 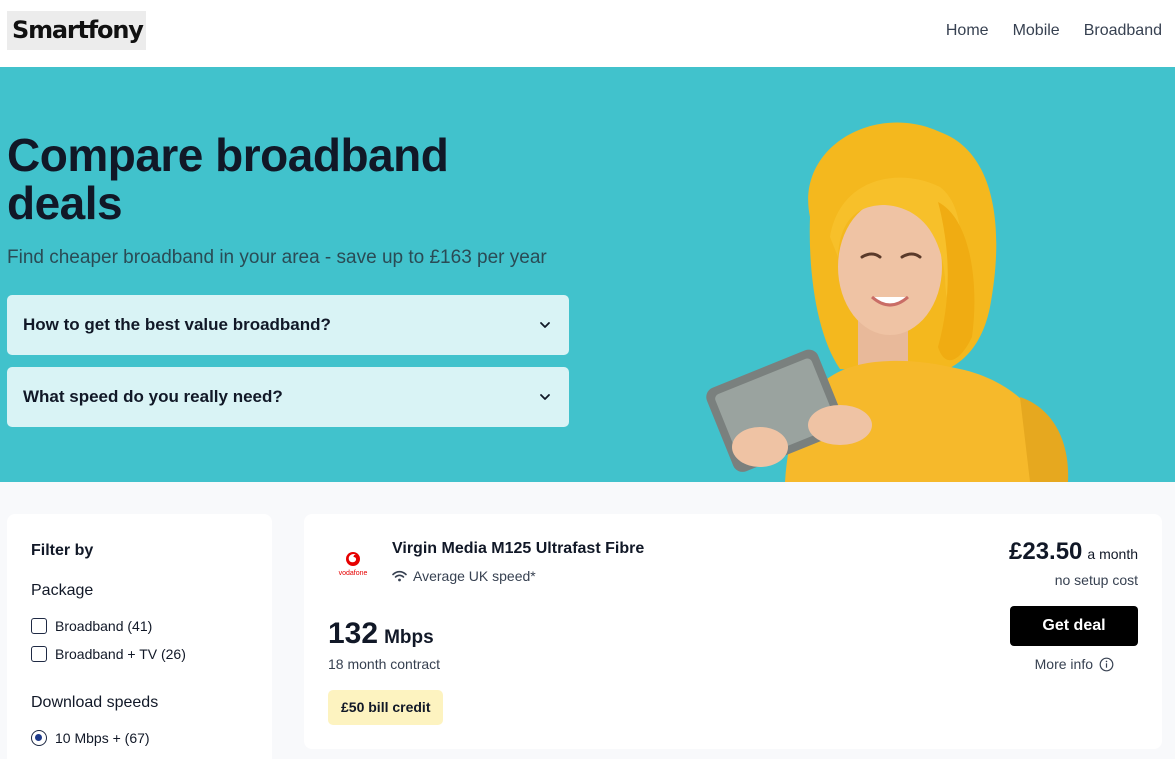 I want to click on site-header: Smartfony Home Mobile Broadband, so click(x=587, y=33).